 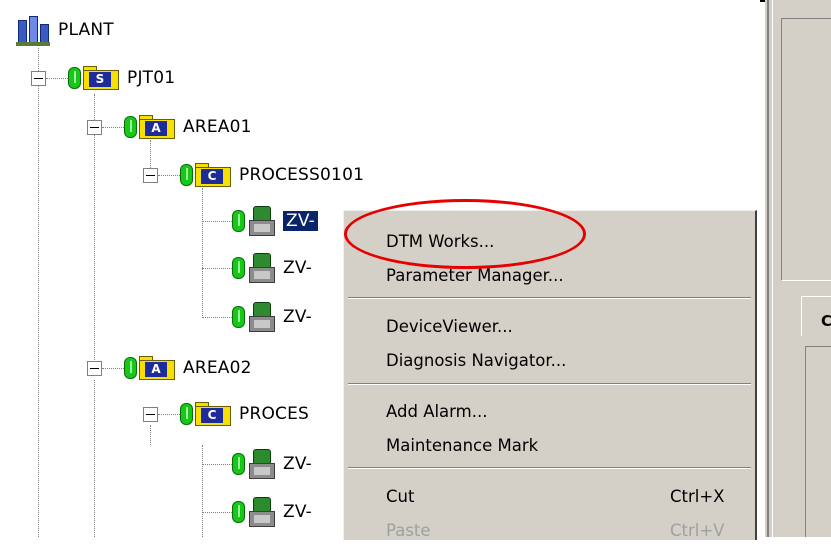 What do you see at coordinates (768, 268) in the screenshot?
I see `splitter` at bounding box center [768, 268].